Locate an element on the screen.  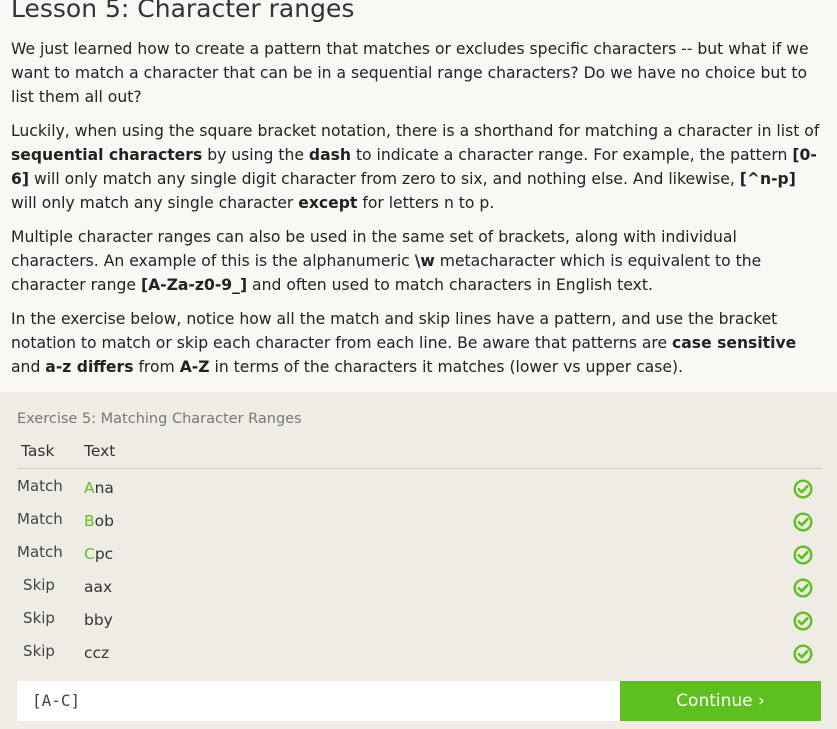
bold-term: except is located at coordinates (328, 203).